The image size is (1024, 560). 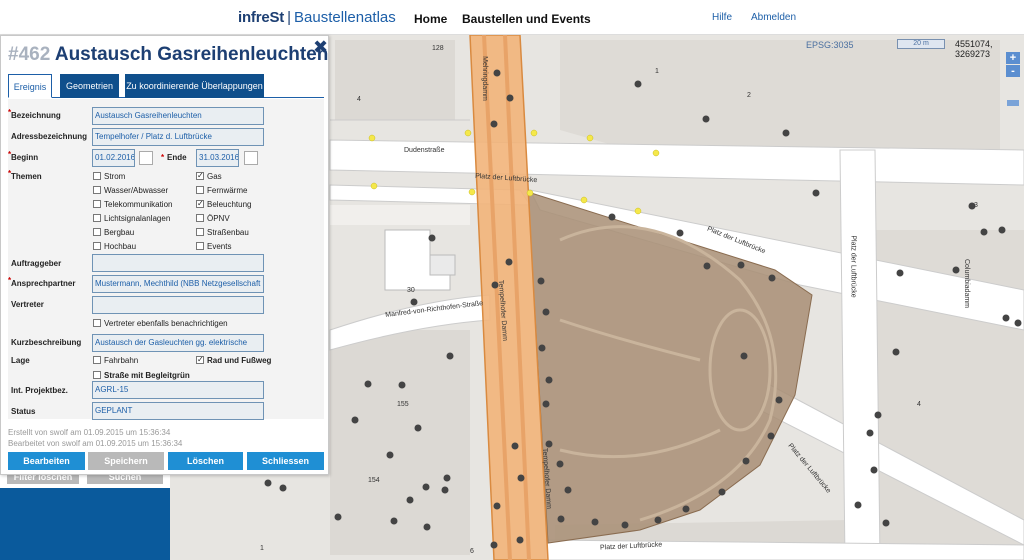 I want to click on dialog-title: #462 Austausch Gasreihenleuchten, so click(x=168, y=55).